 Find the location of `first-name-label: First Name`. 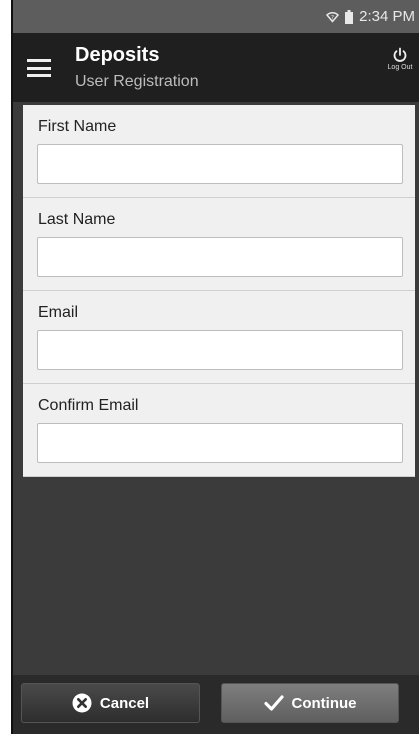

first-name-label: First Name is located at coordinates (77, 126).